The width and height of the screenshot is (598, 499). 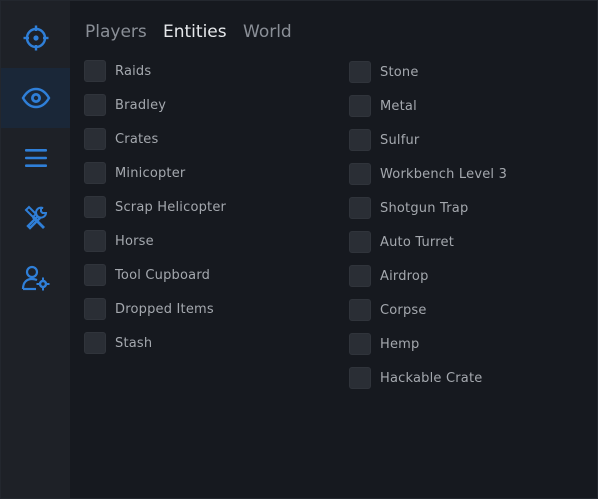 I want to click on user-settings-icon, so click(x=35, y=278).